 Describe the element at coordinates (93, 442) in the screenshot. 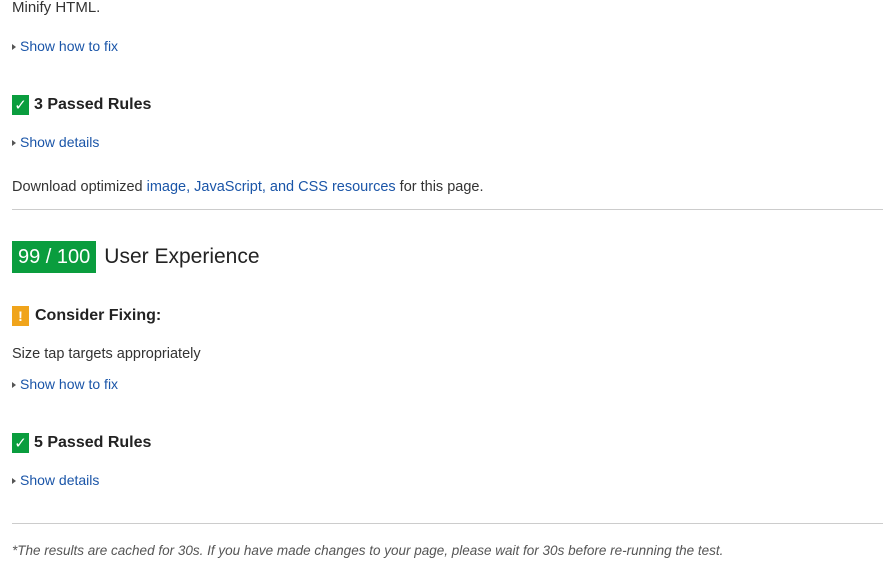

I see `passed-rules-label: 5 Passed Rules` at that location.